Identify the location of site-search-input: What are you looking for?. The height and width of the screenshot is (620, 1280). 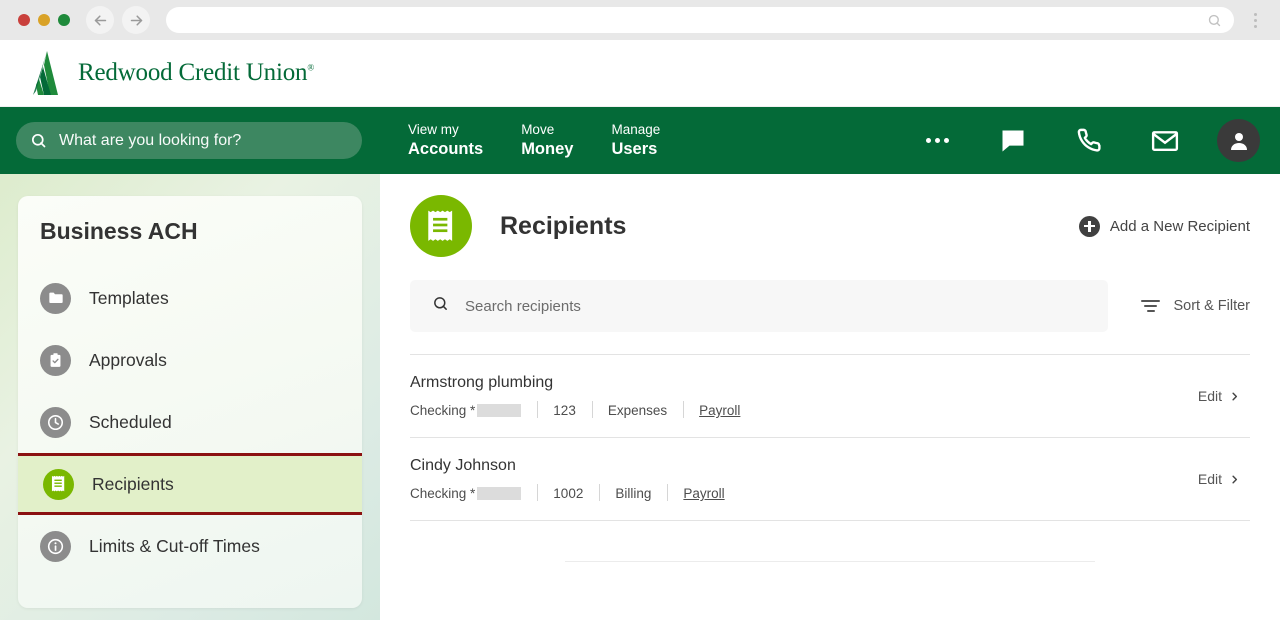
(189, 140).